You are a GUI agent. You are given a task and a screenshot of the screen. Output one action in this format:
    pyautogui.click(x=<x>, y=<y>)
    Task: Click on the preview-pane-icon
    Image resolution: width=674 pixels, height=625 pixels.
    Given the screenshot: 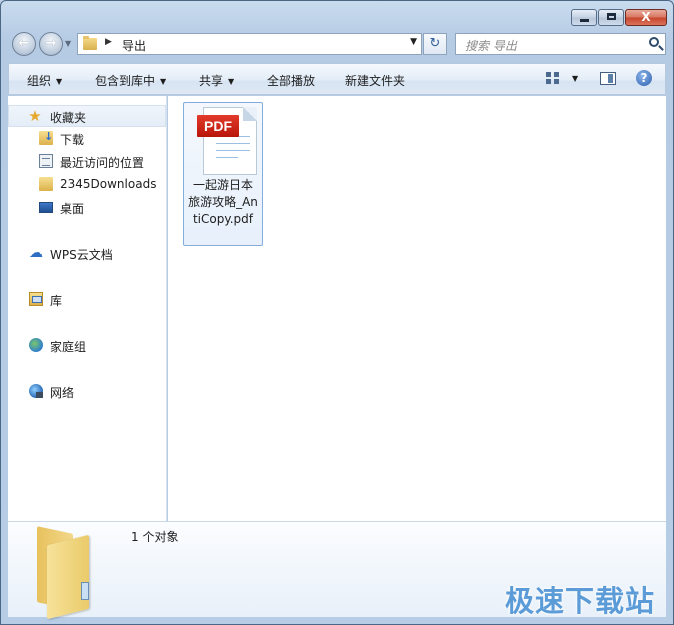 What is the action you would take?
    pyautogui.click(x=608, y=78)
    